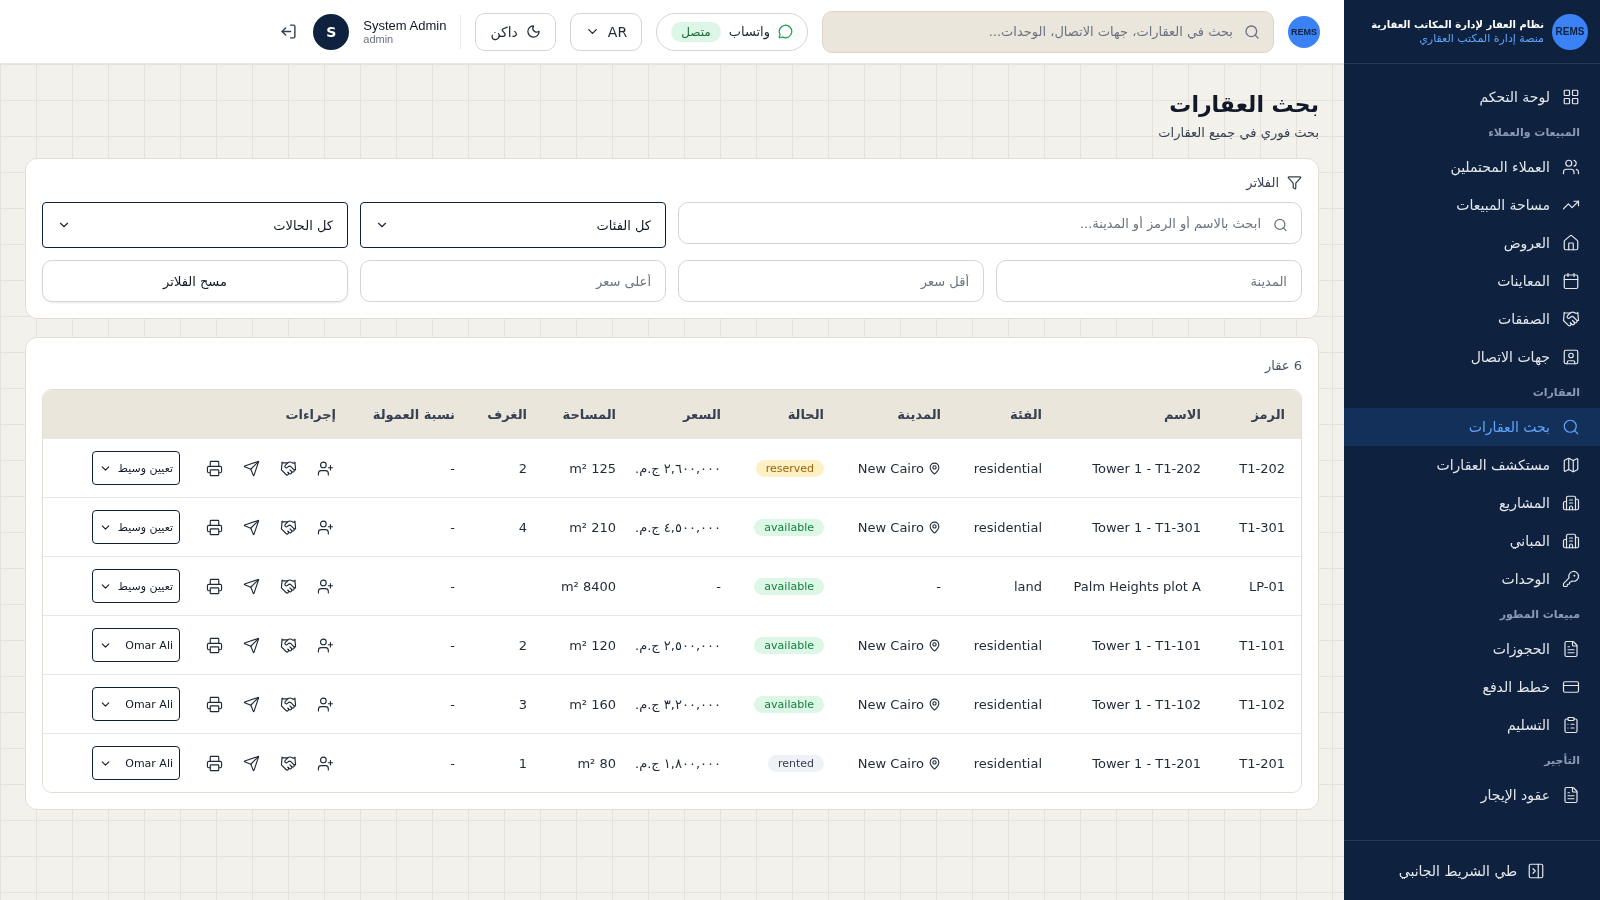  I want to click on table-cell-text: 210 m², so click(592, 527).